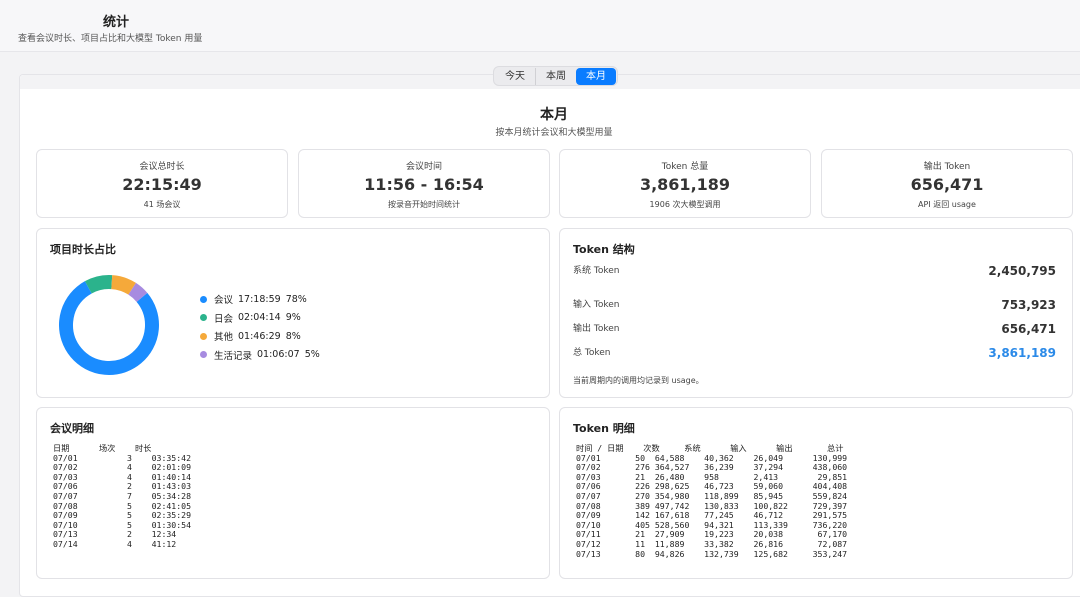 This screenshot has width=1080, height=597. What do you see at coordinates (596, 305) in the screenshot?
I see `token-row-label: 输入 Token` at bounding box center [596, 305].